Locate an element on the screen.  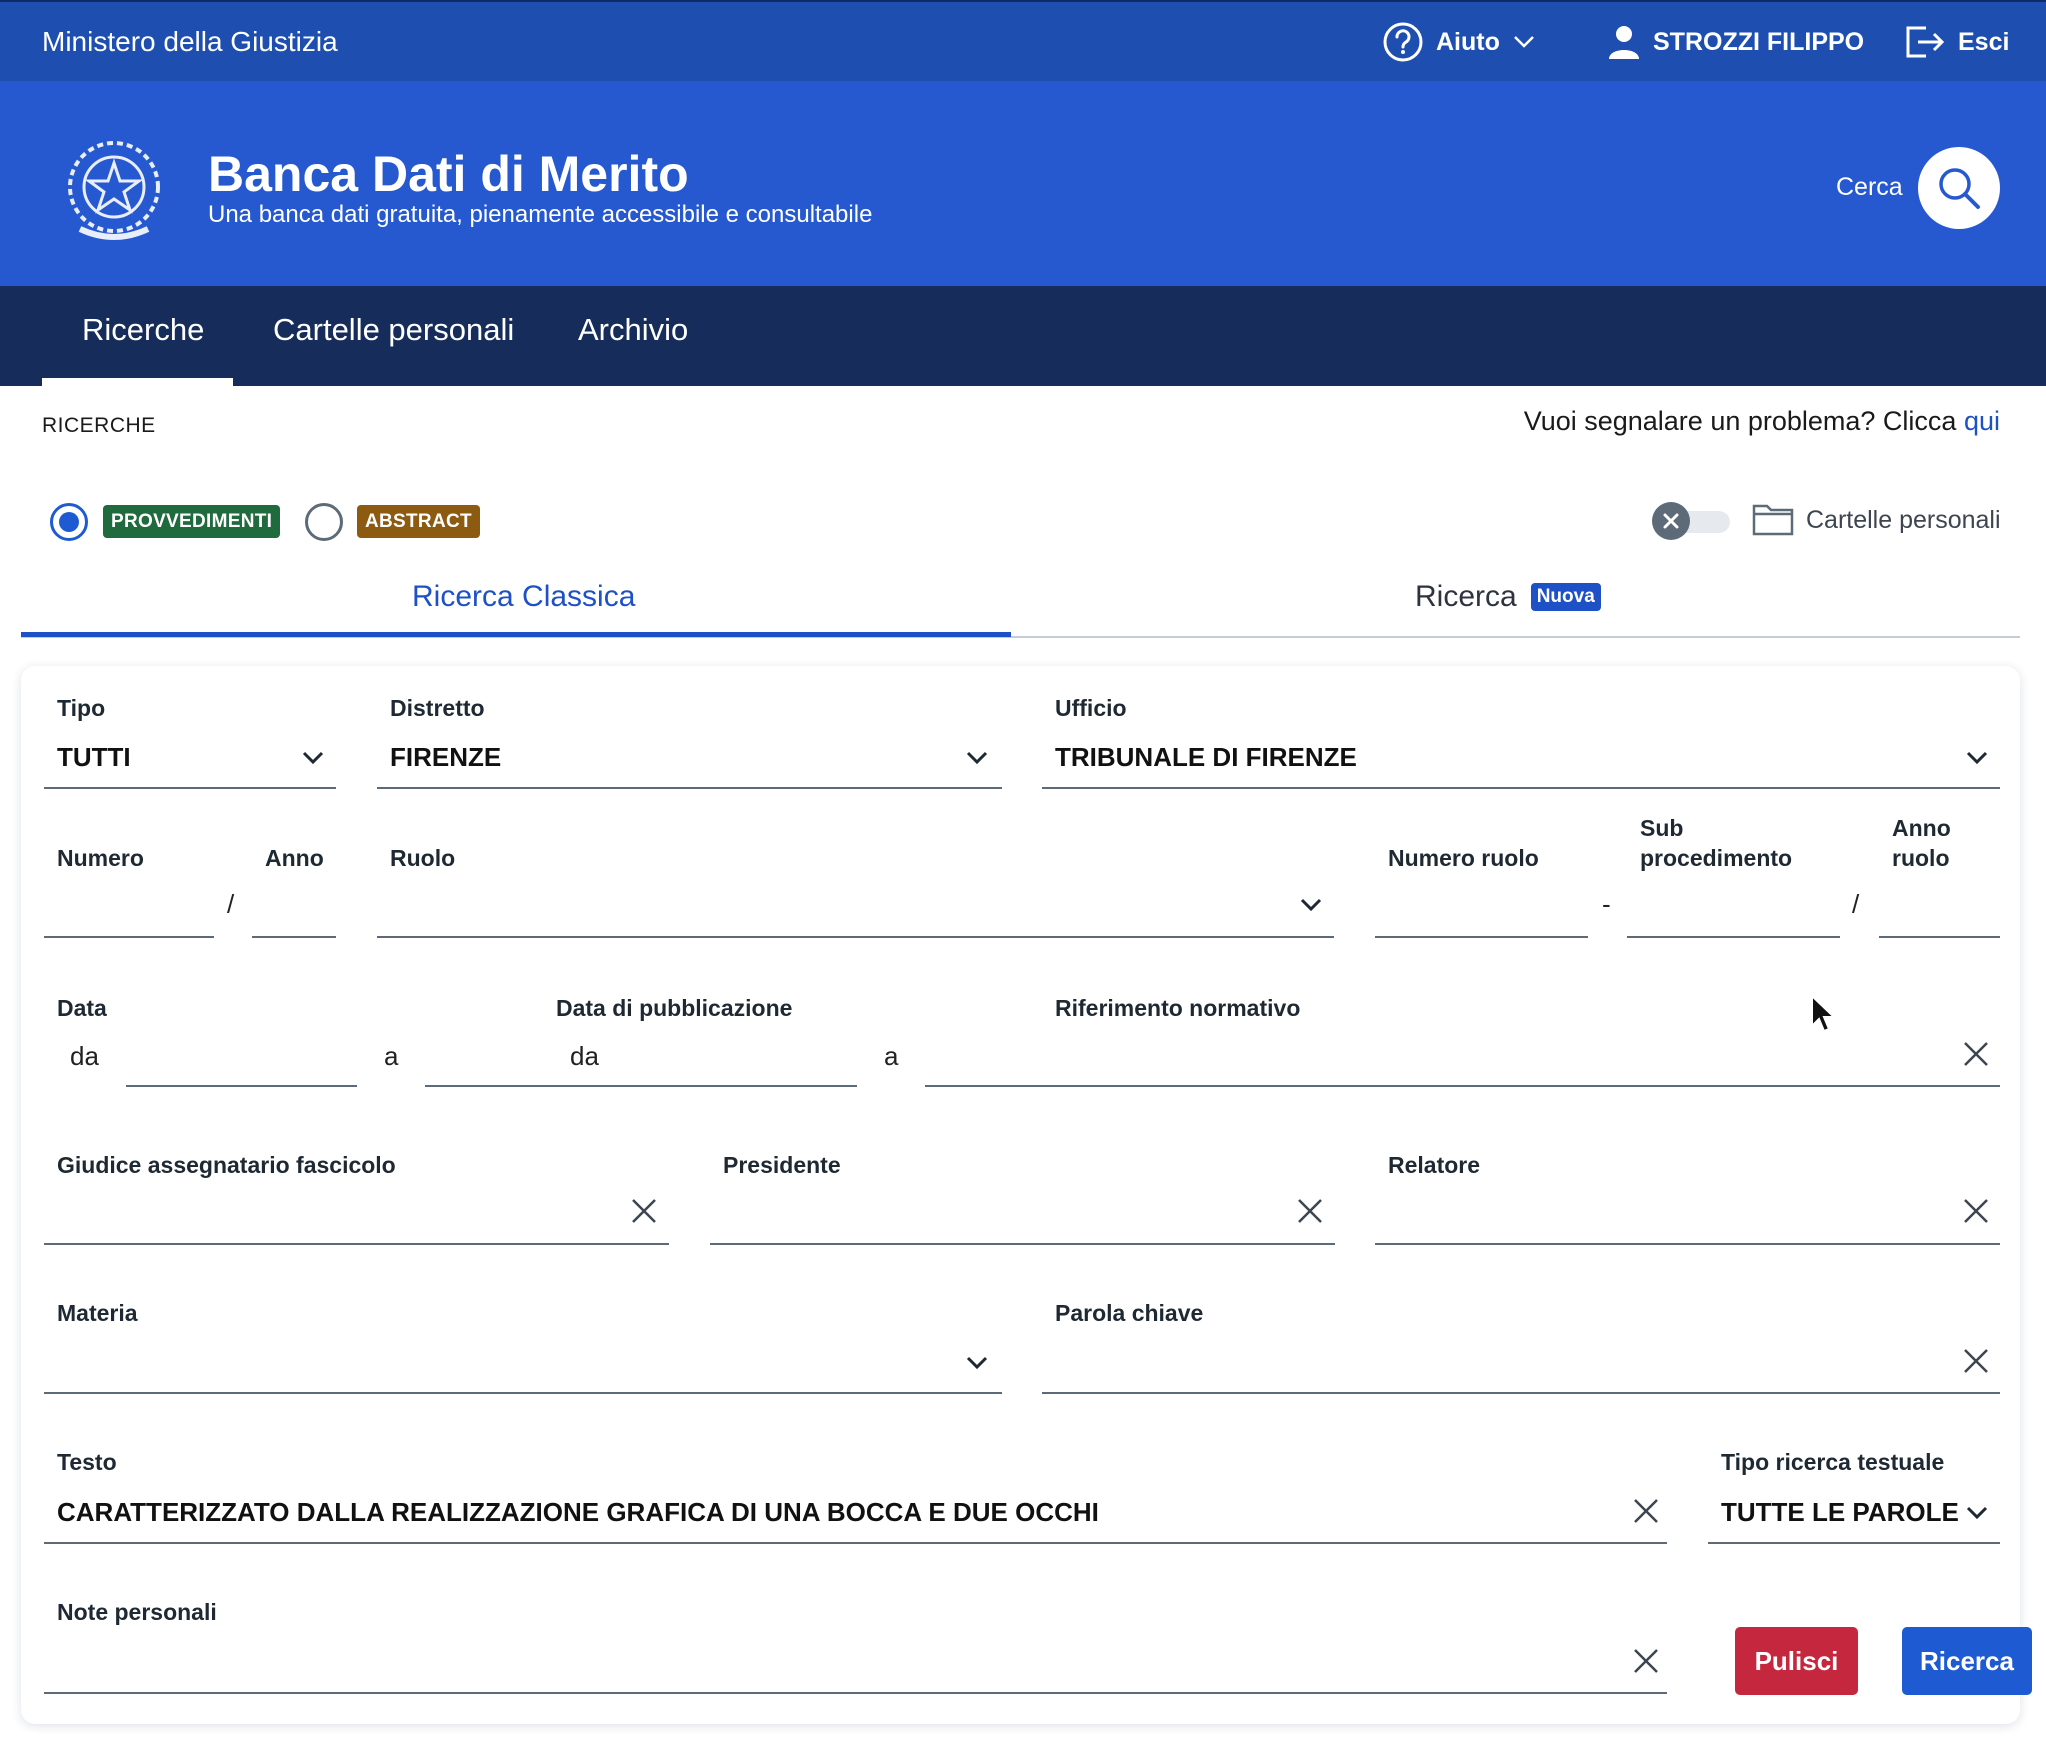
logout-icon is located at coordinates (1925, 42).